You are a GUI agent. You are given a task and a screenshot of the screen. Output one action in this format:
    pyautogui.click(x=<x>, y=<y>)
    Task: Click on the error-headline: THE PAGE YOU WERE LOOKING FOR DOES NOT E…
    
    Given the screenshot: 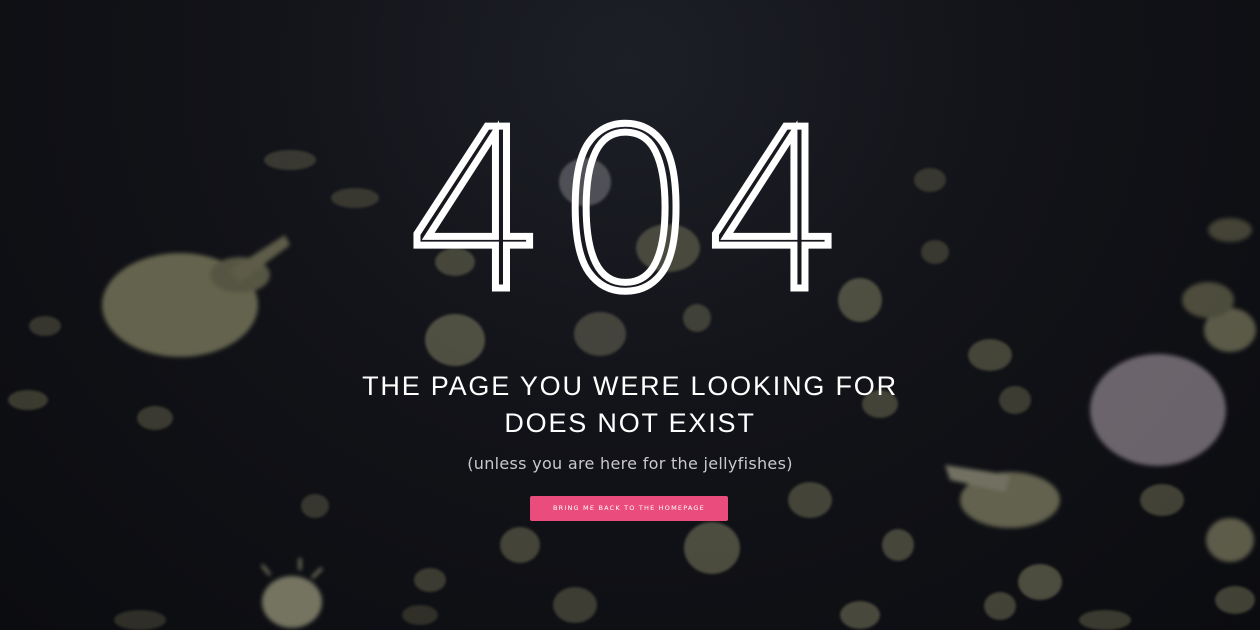 What is the action you would take?
    pyautogui.click(x=630, y=404)
    